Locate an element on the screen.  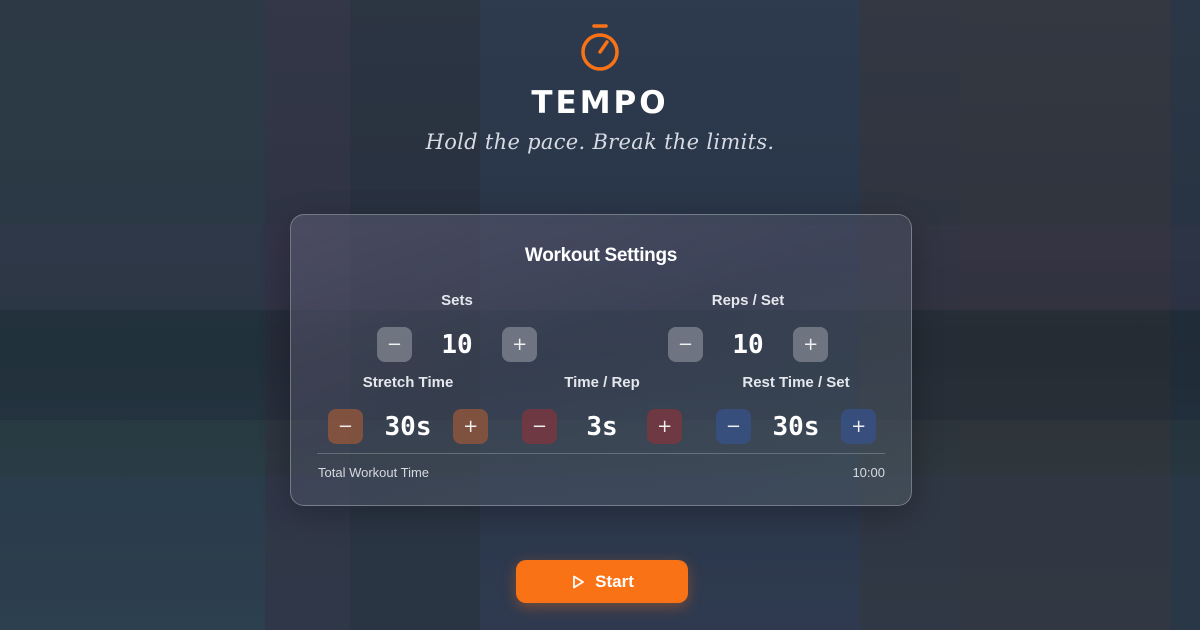
divider is located at coordinates (601, 453).